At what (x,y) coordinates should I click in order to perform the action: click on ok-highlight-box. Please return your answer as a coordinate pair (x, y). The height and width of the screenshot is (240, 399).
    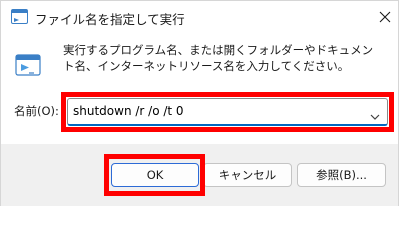
    Looking at the image, I should click on (154, 175).